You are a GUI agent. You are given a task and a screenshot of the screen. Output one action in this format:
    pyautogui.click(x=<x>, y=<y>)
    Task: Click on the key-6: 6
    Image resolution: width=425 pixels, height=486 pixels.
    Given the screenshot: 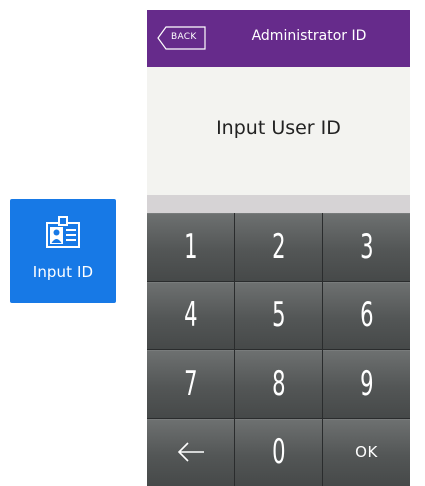 What is the action you would take?
    pyautogui.click(x=366, y=315)
    